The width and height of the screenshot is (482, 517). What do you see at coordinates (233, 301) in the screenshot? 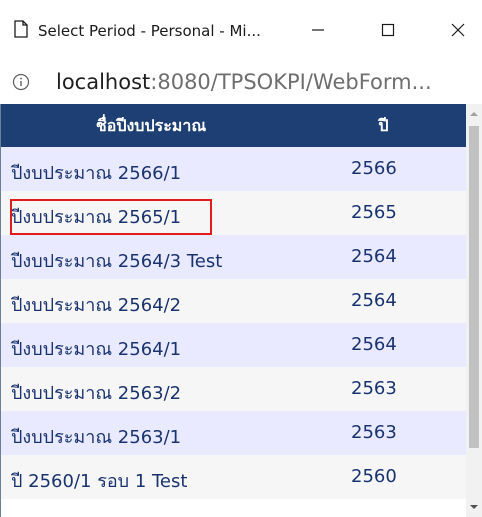
I see `table-row: ปีงบประมาณ 2564/2 2564` at bounding box center [233, 301].